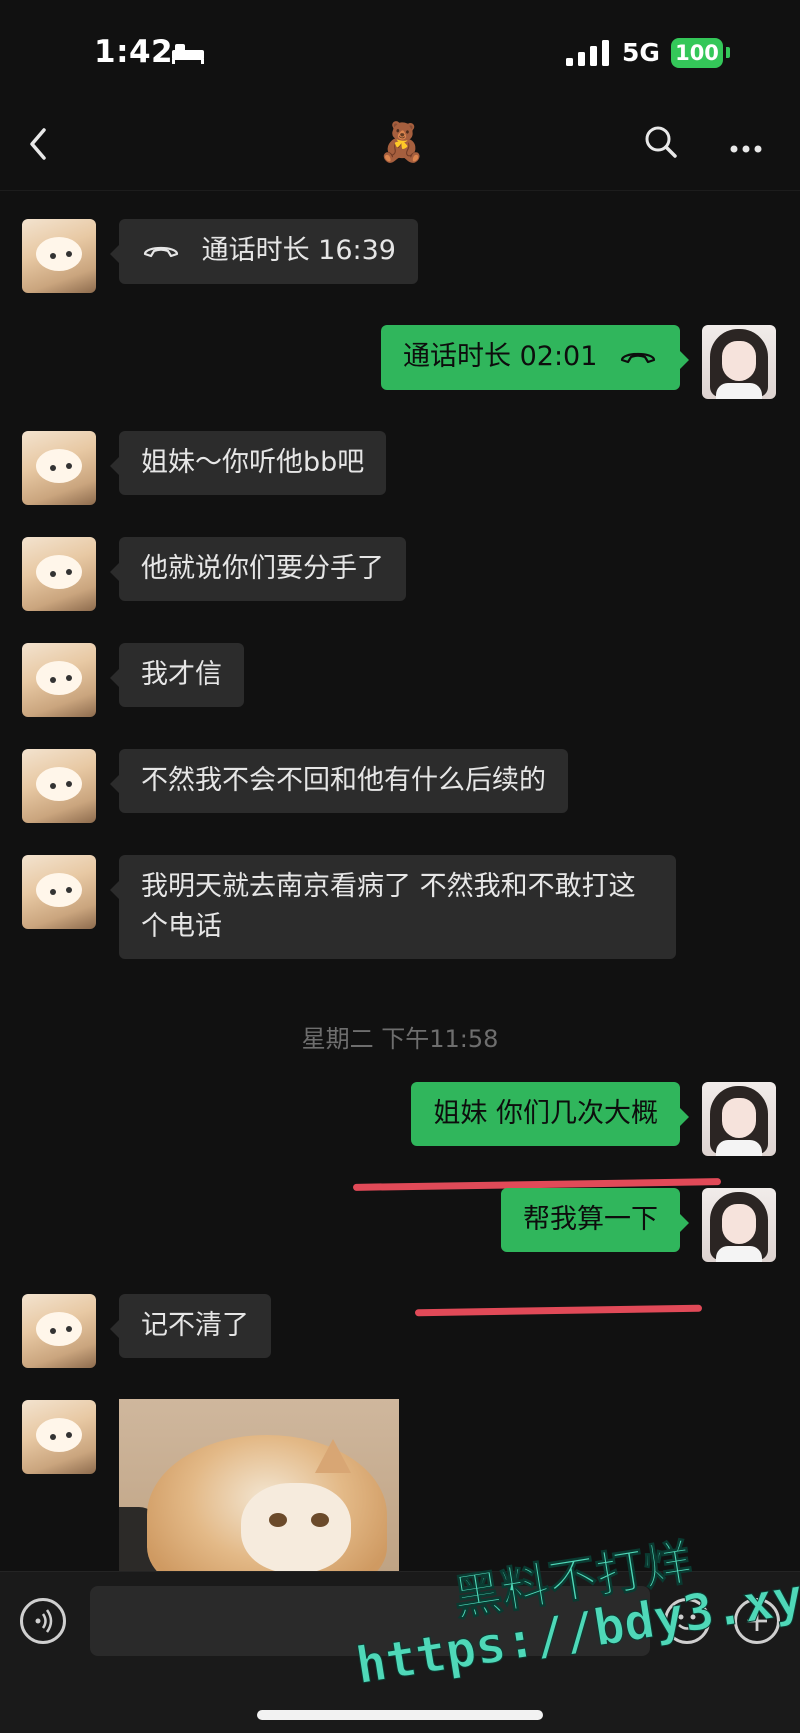 The image size is (800, 1733). Describe the element at coordinates (641, 52) in the screenshot. I see `network-type: 5G` at that location.